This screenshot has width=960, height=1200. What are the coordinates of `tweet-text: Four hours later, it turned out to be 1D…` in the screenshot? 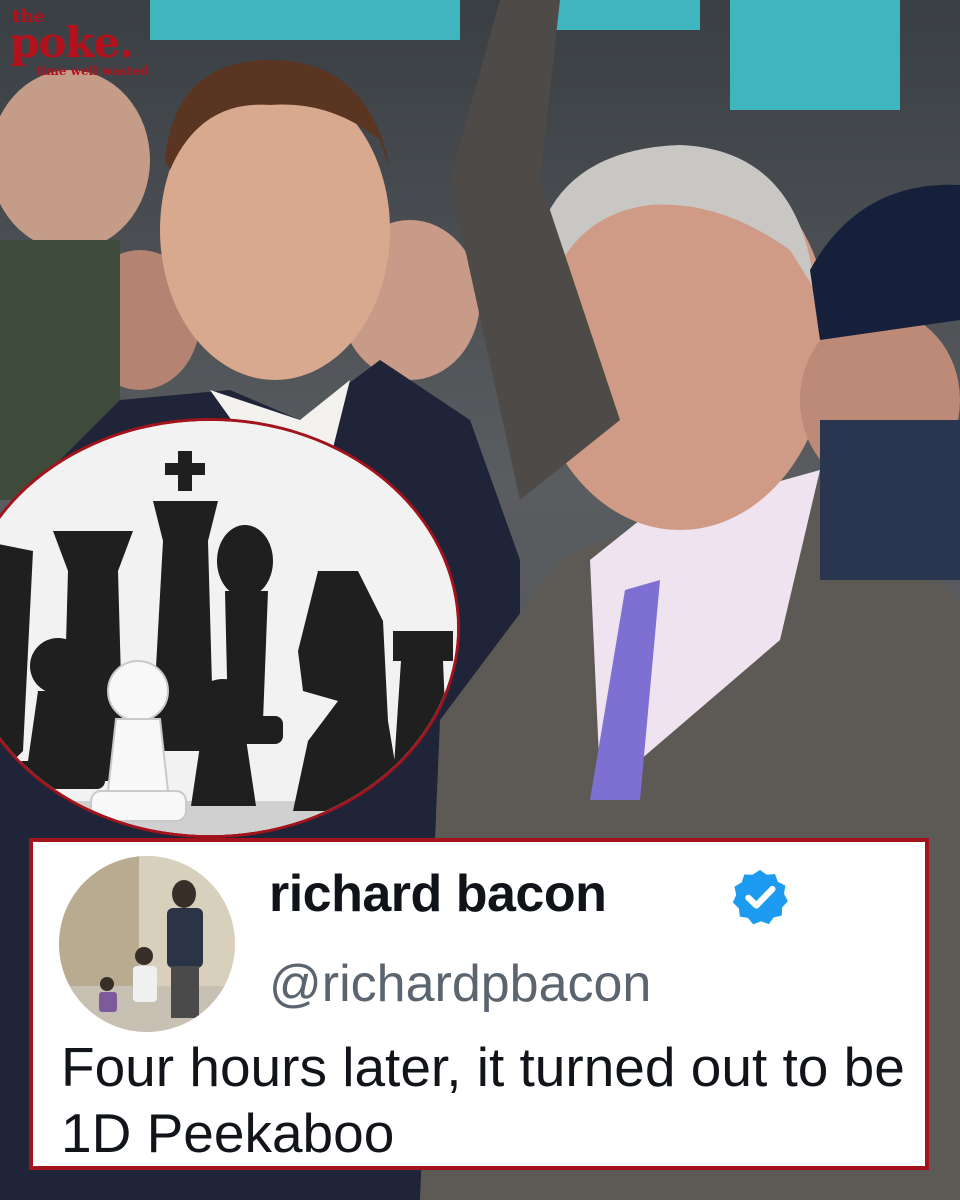 It's located at (483, 1100).